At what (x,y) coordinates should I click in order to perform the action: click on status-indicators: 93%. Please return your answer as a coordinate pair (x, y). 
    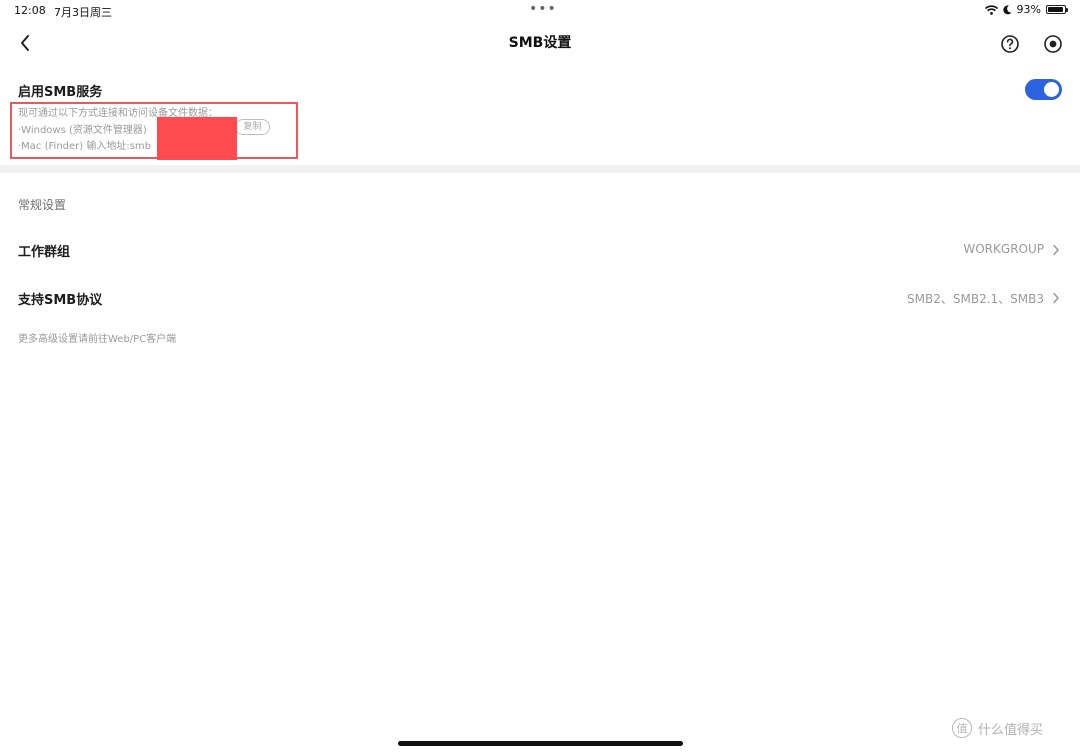
    Looking at the image, I should click on (1026, 9).